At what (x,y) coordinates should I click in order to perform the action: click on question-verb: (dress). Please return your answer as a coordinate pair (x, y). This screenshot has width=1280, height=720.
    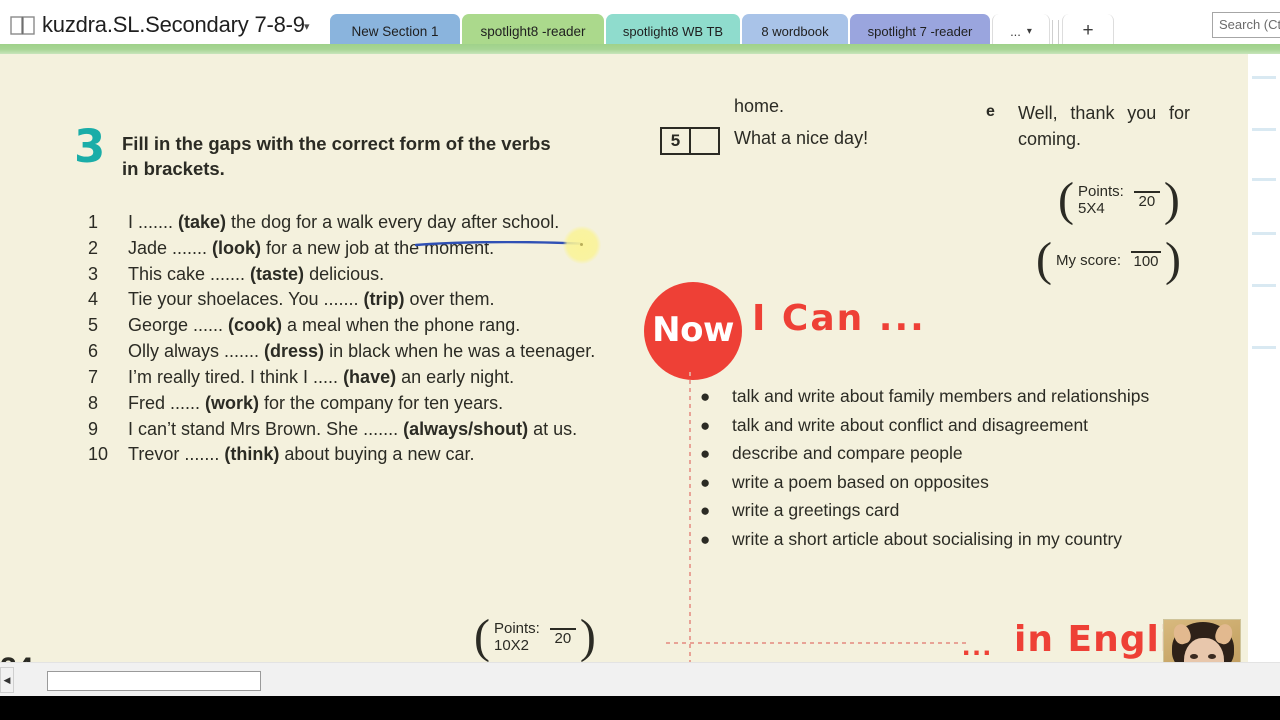
    Looking at the image, I should click on (294, 351).